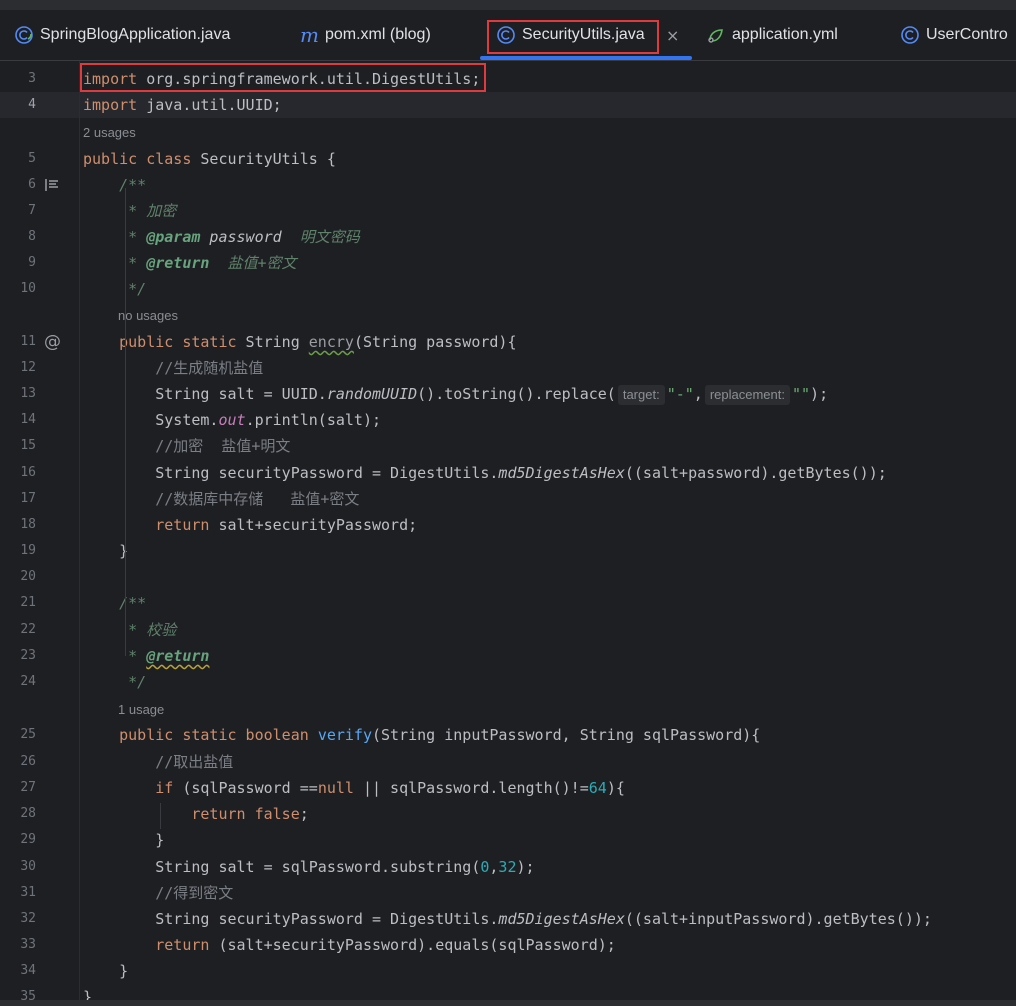 This screenshot has width=1016, height=1006. Describe the element at coordinates (83, 603) in the screenshot. I see `code-line: 21 /**` at that location.